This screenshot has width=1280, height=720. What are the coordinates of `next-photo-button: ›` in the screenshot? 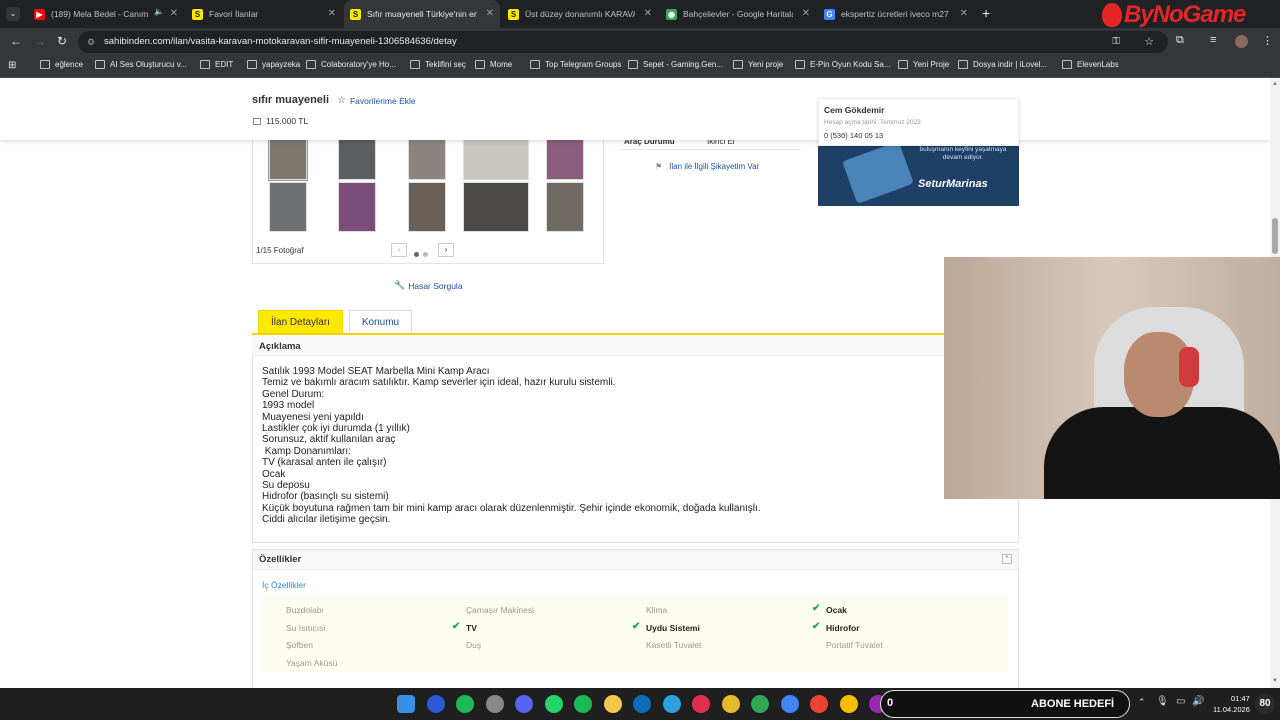 It's located at (446, 250).